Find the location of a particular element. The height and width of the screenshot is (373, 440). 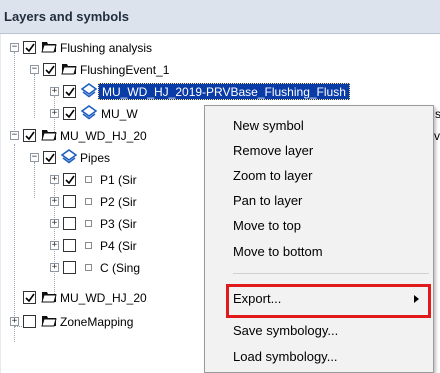

tree-node-mu-group-2: MU_WD_HJ_20 is located at coordinates (111, 298).